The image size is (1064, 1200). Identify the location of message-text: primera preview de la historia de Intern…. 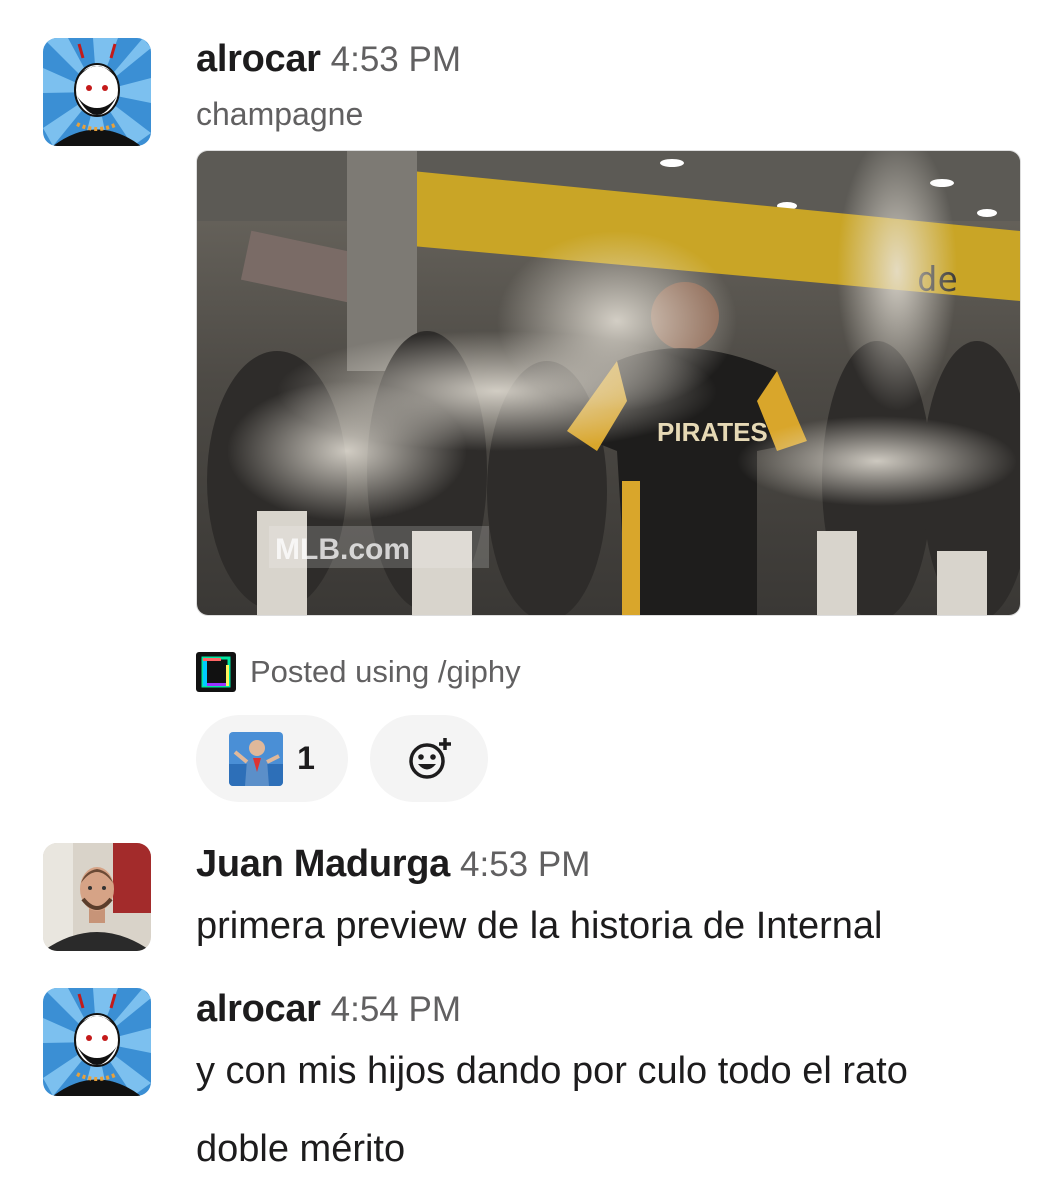
(539, 926).